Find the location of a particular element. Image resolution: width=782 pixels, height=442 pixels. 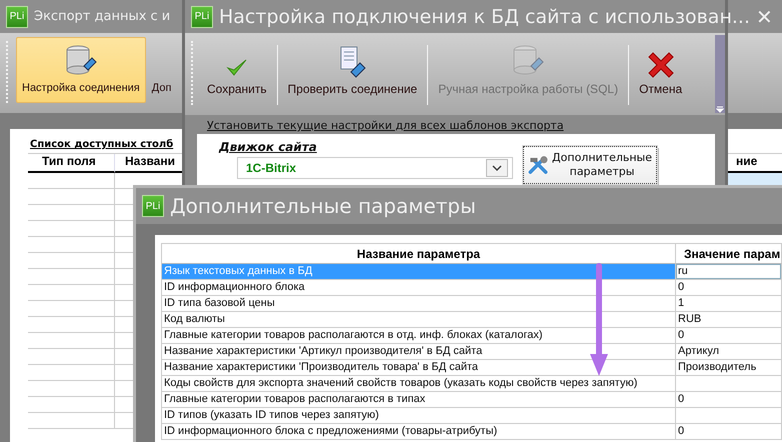

extra-parameters-button: Дополнительные параметры is located at coordinates (590, 165).